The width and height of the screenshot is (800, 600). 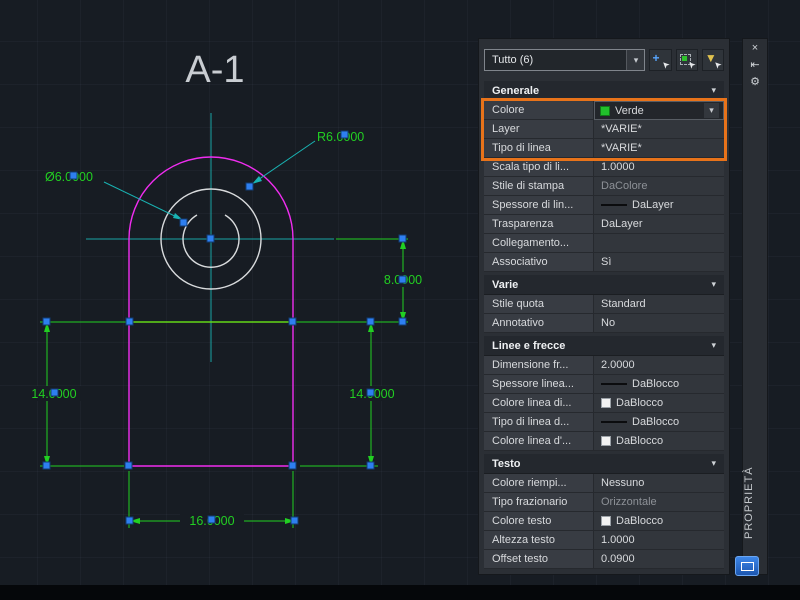 I want to click on gear-icon: ⚙, so click(x=755, y=81).